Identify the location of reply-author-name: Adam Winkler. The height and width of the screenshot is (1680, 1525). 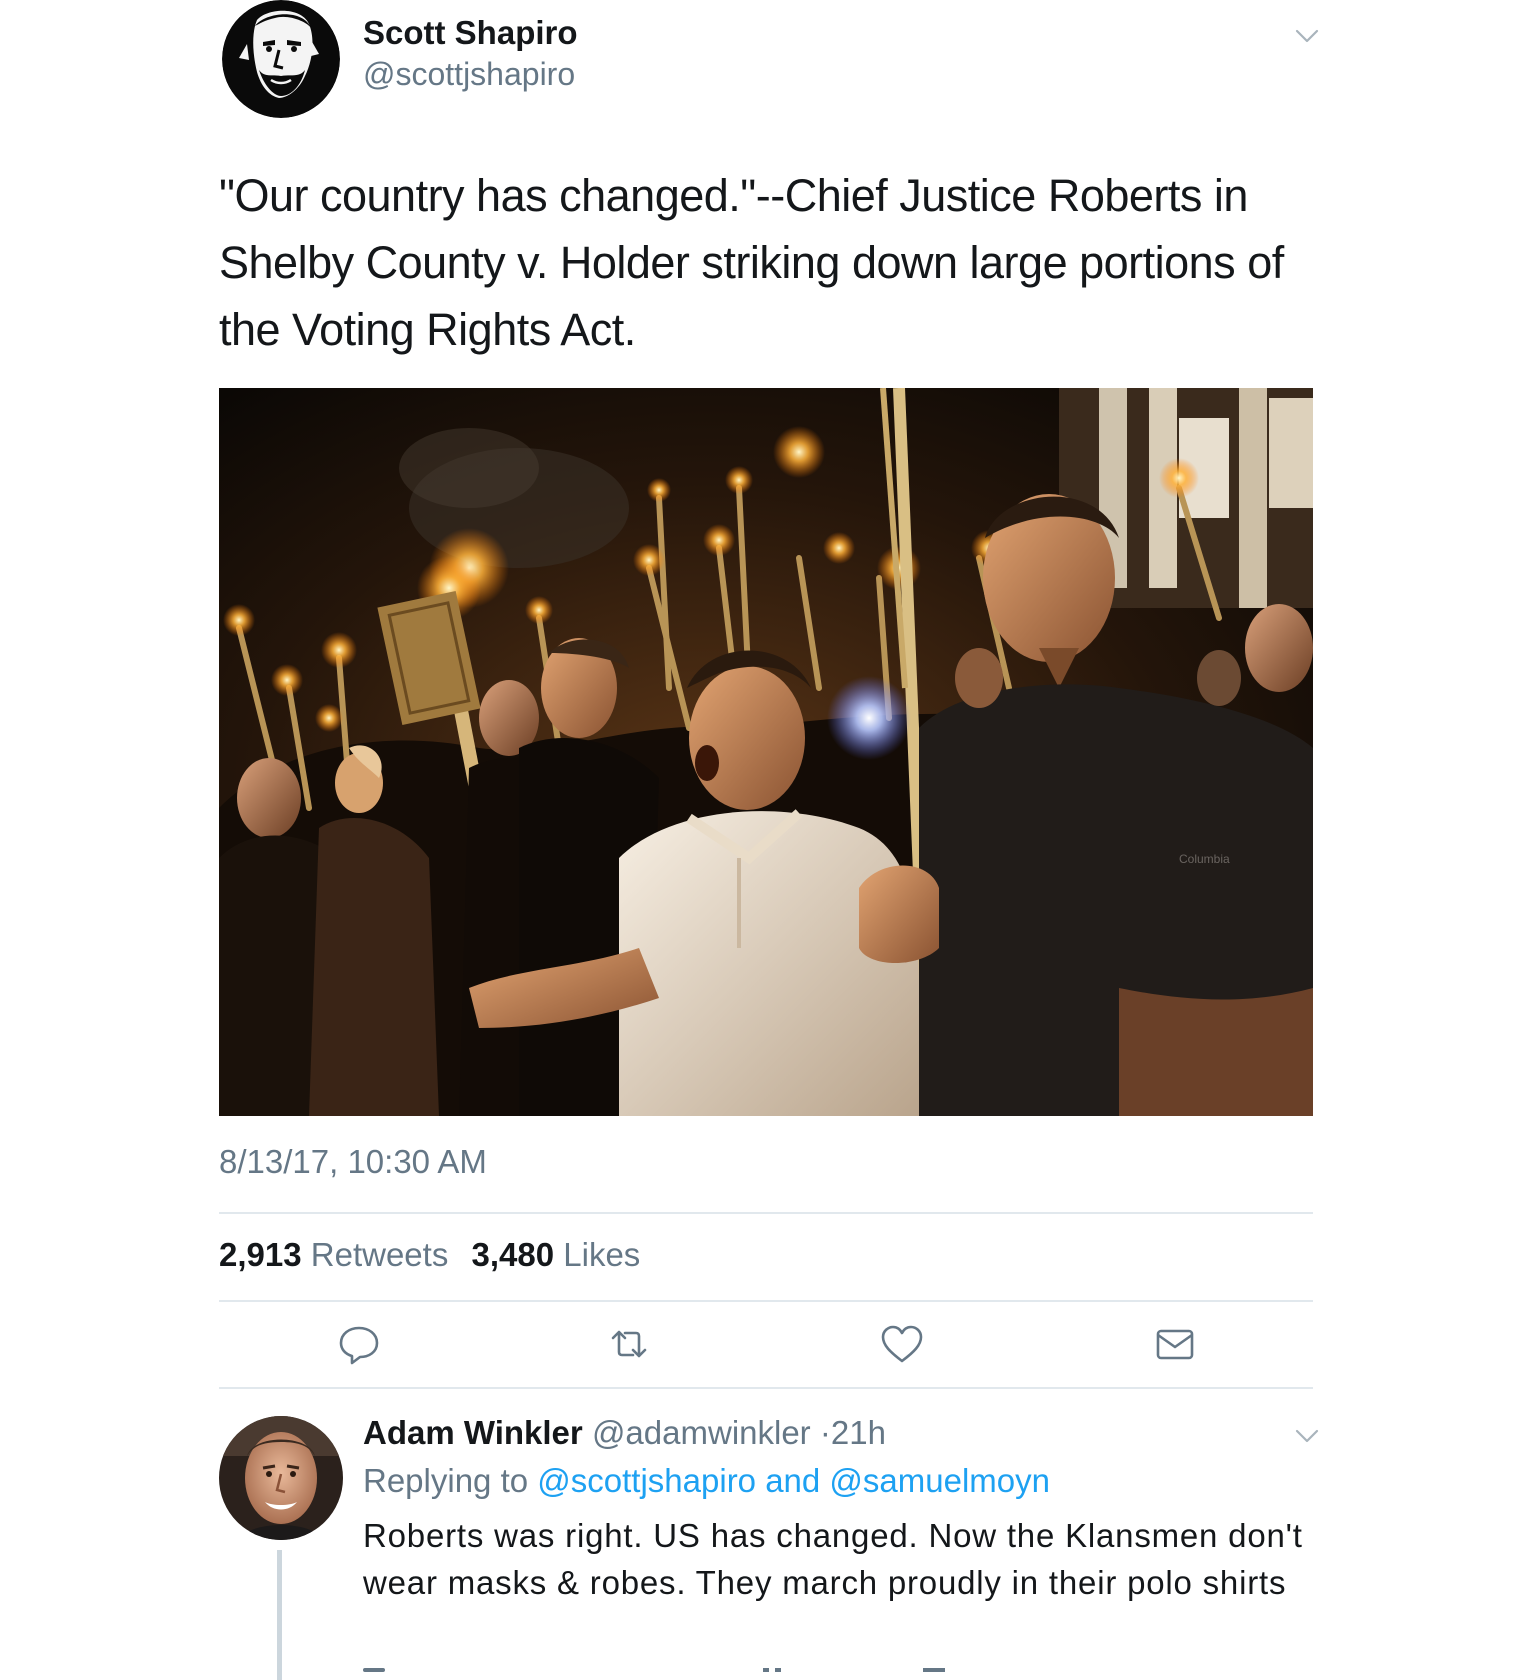
(473, 1432).